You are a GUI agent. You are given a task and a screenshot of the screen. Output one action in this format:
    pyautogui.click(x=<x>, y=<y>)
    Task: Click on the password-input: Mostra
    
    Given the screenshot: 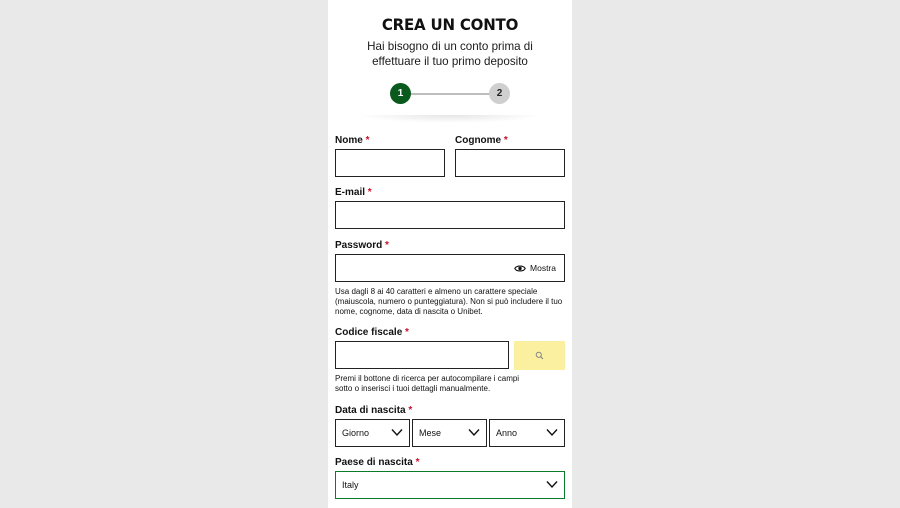 What is the action you would take?
    pyautogui.click(x=450, y=268)
    